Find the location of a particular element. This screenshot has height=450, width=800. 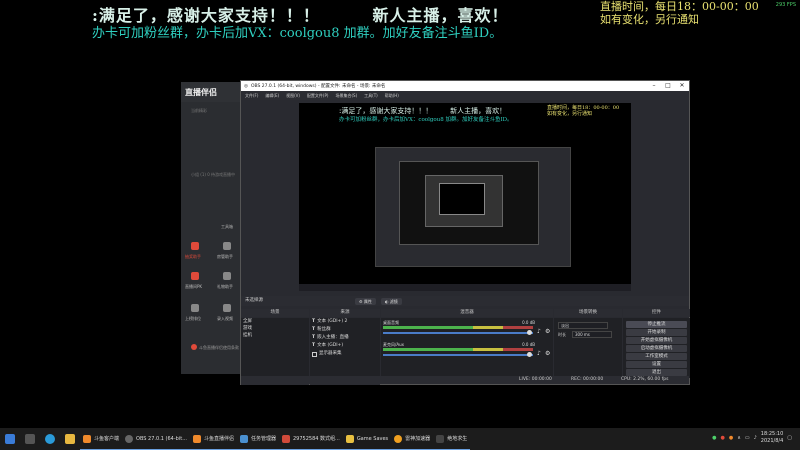

gift-icon is located at coordinates (227, 276).